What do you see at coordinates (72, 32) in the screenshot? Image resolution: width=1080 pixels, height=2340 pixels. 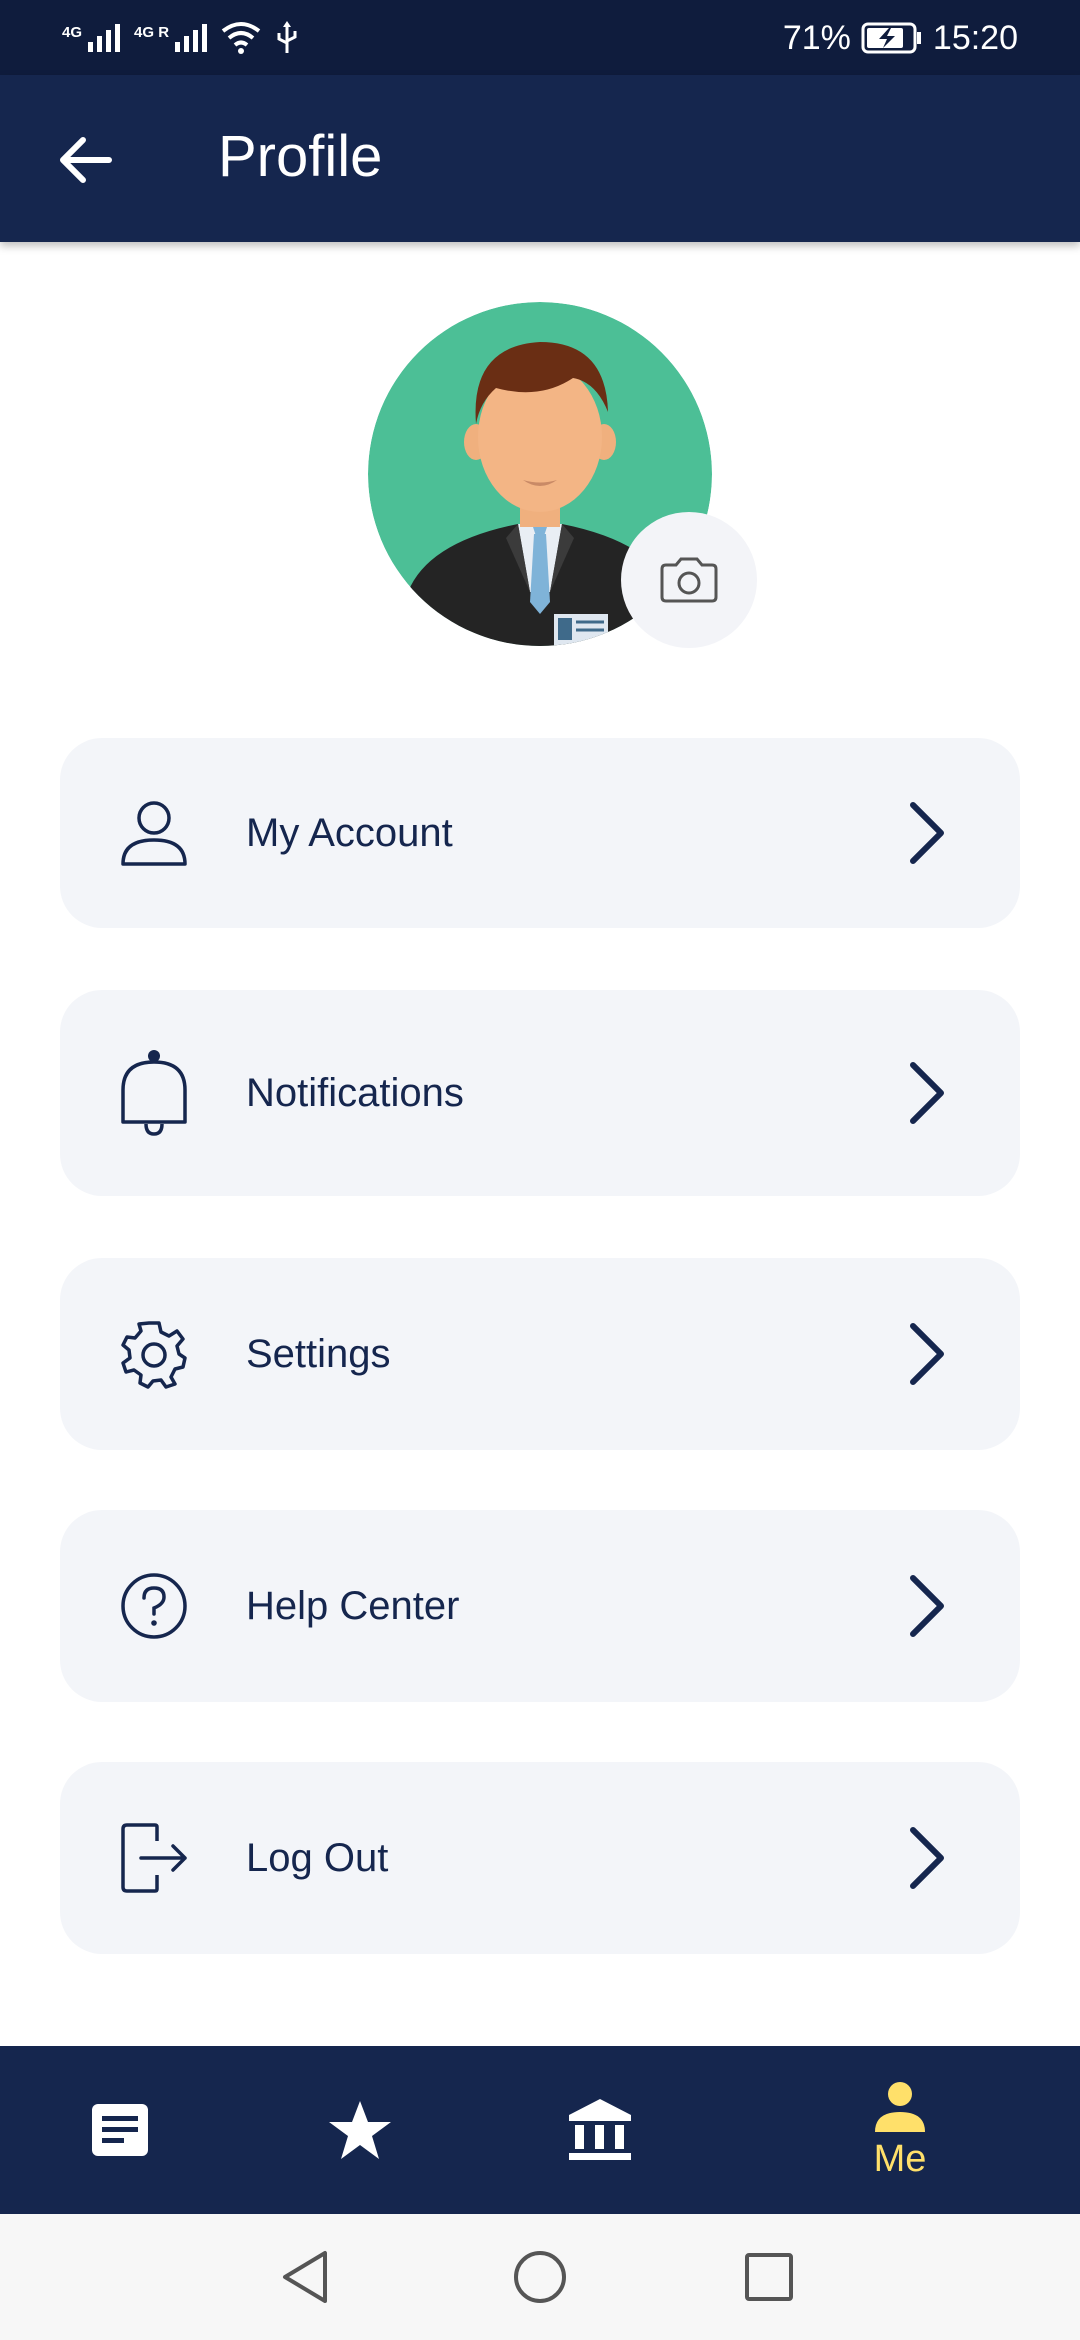 I see `network-type-1: 4G` at bounding box center [72, 32].